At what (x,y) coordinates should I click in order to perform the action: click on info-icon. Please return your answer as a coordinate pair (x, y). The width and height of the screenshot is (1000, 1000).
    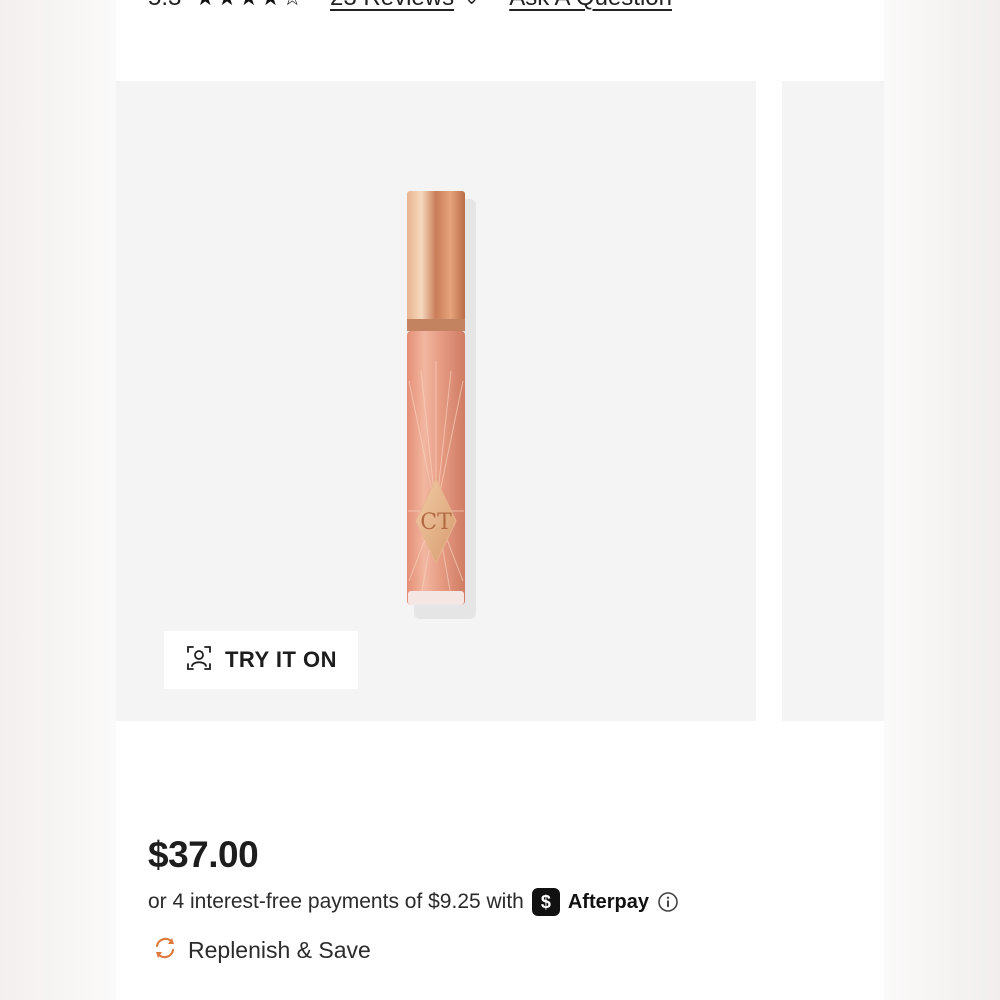
    Looking at the image, I should click on (668, 902).